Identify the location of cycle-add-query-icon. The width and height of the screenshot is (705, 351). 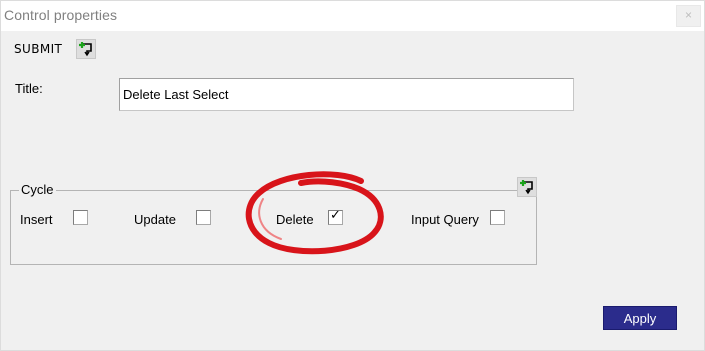
(527, 187).